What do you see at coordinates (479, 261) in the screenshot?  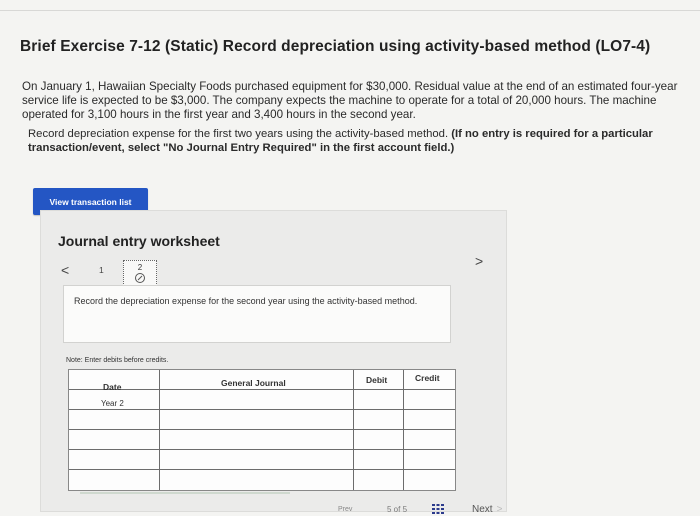 I see `next-page-arrow: >` at bounding box center [479, 261].